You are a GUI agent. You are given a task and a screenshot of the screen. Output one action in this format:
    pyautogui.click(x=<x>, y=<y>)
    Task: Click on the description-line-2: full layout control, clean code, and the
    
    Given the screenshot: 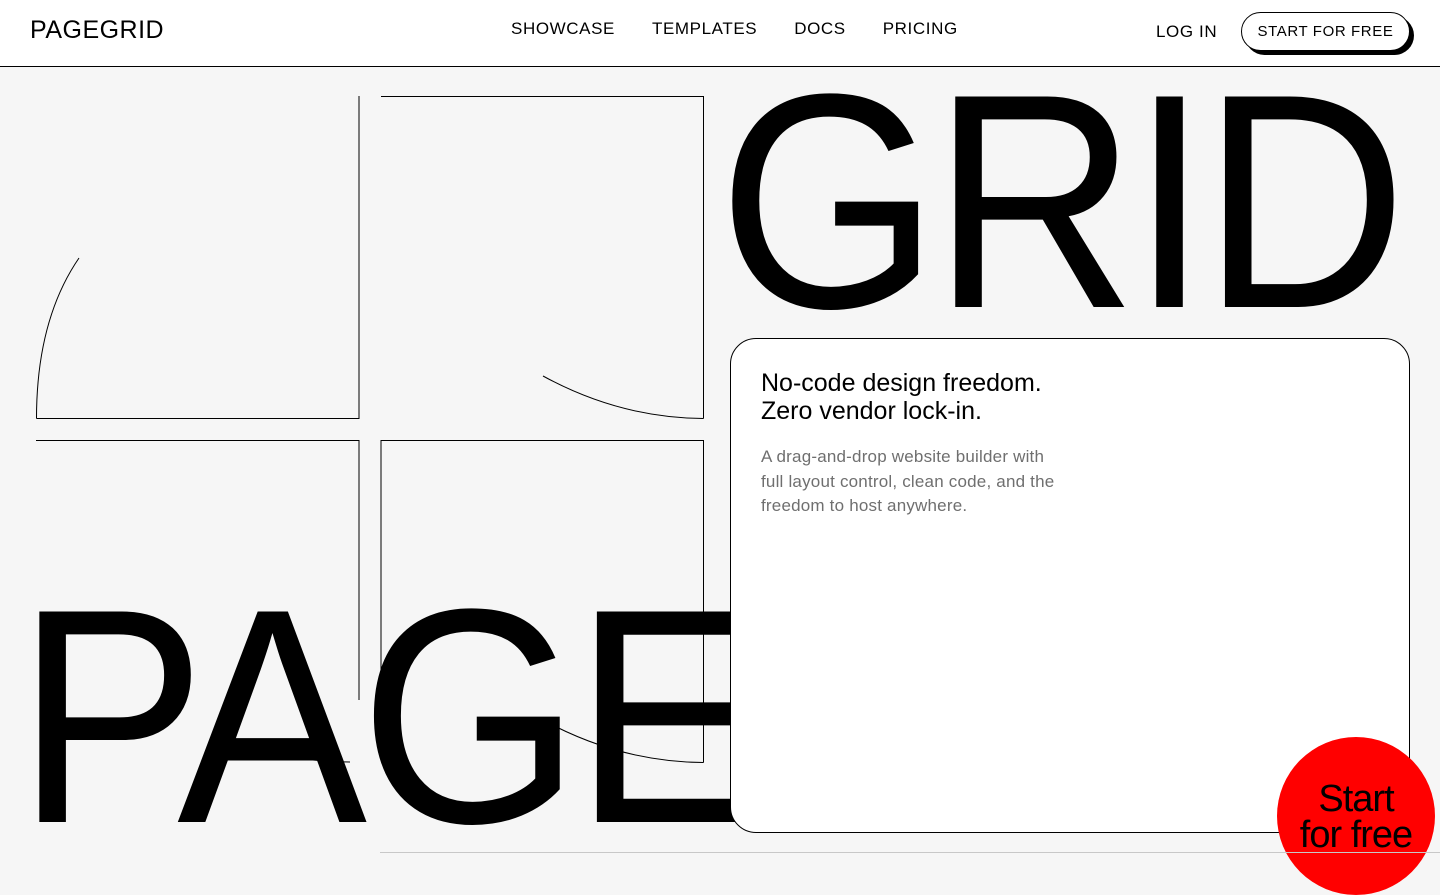 What is the action you would take?
    pyautogui.click(x=908, y=481)
    